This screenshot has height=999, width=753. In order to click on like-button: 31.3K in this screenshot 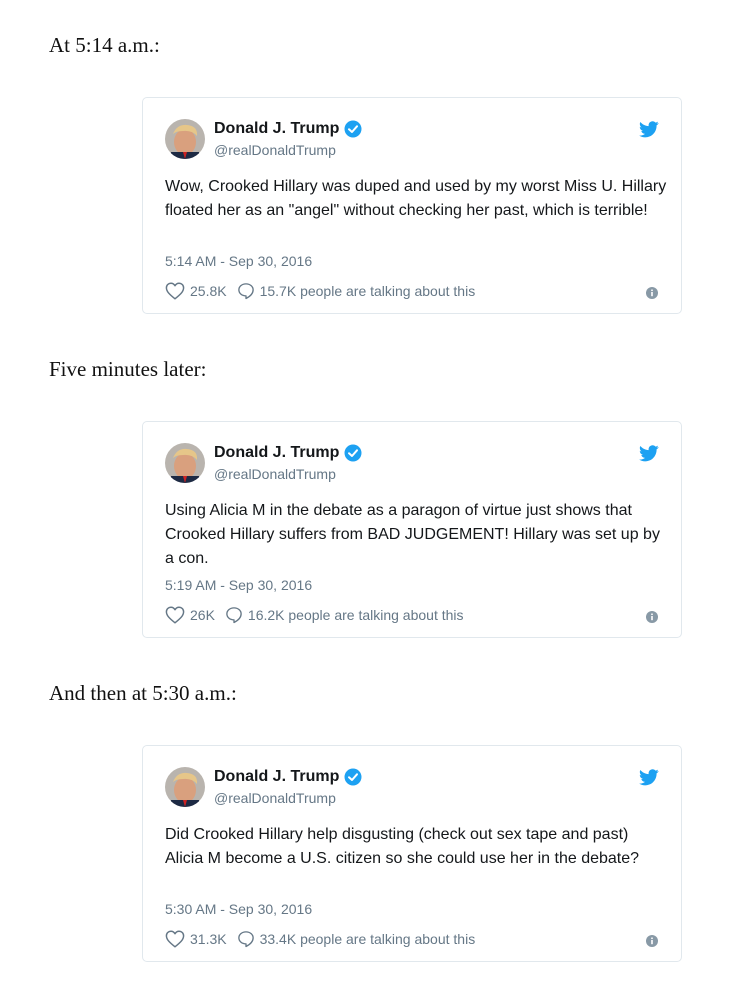, I will do `click(196, 939)`.